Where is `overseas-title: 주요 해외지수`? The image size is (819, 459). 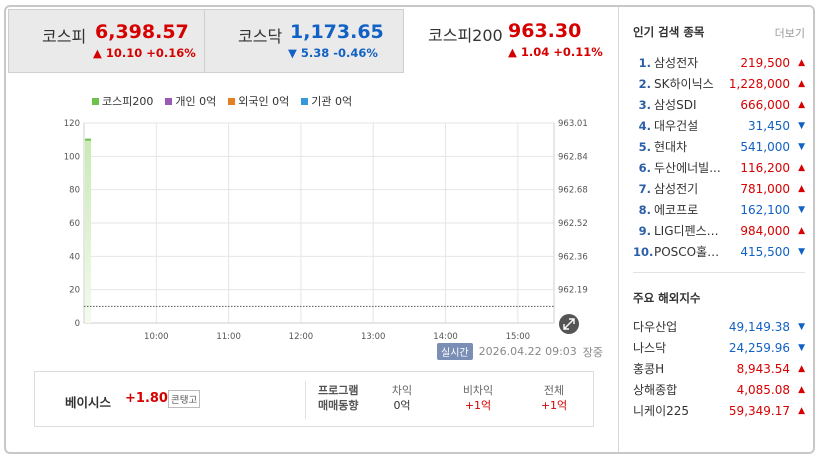
overseas-title: 주요 해외지수 is located at coordinates (667, 298).